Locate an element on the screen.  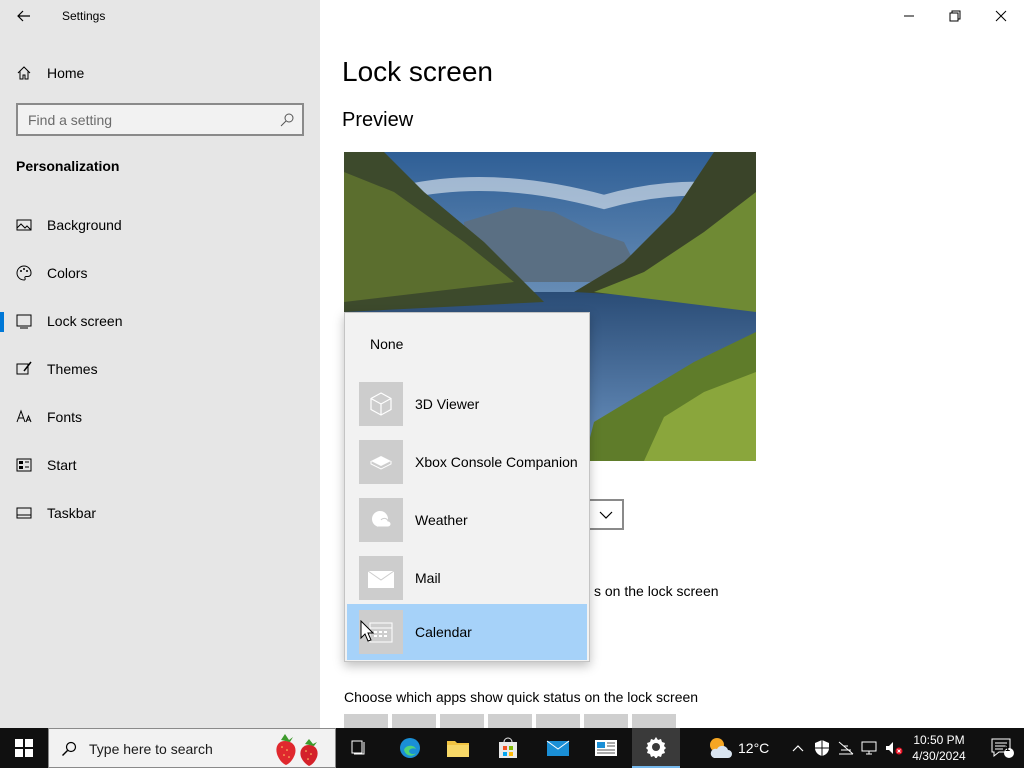
dropdown-item-calendar: Calendar is located at coordinates (467, 632).